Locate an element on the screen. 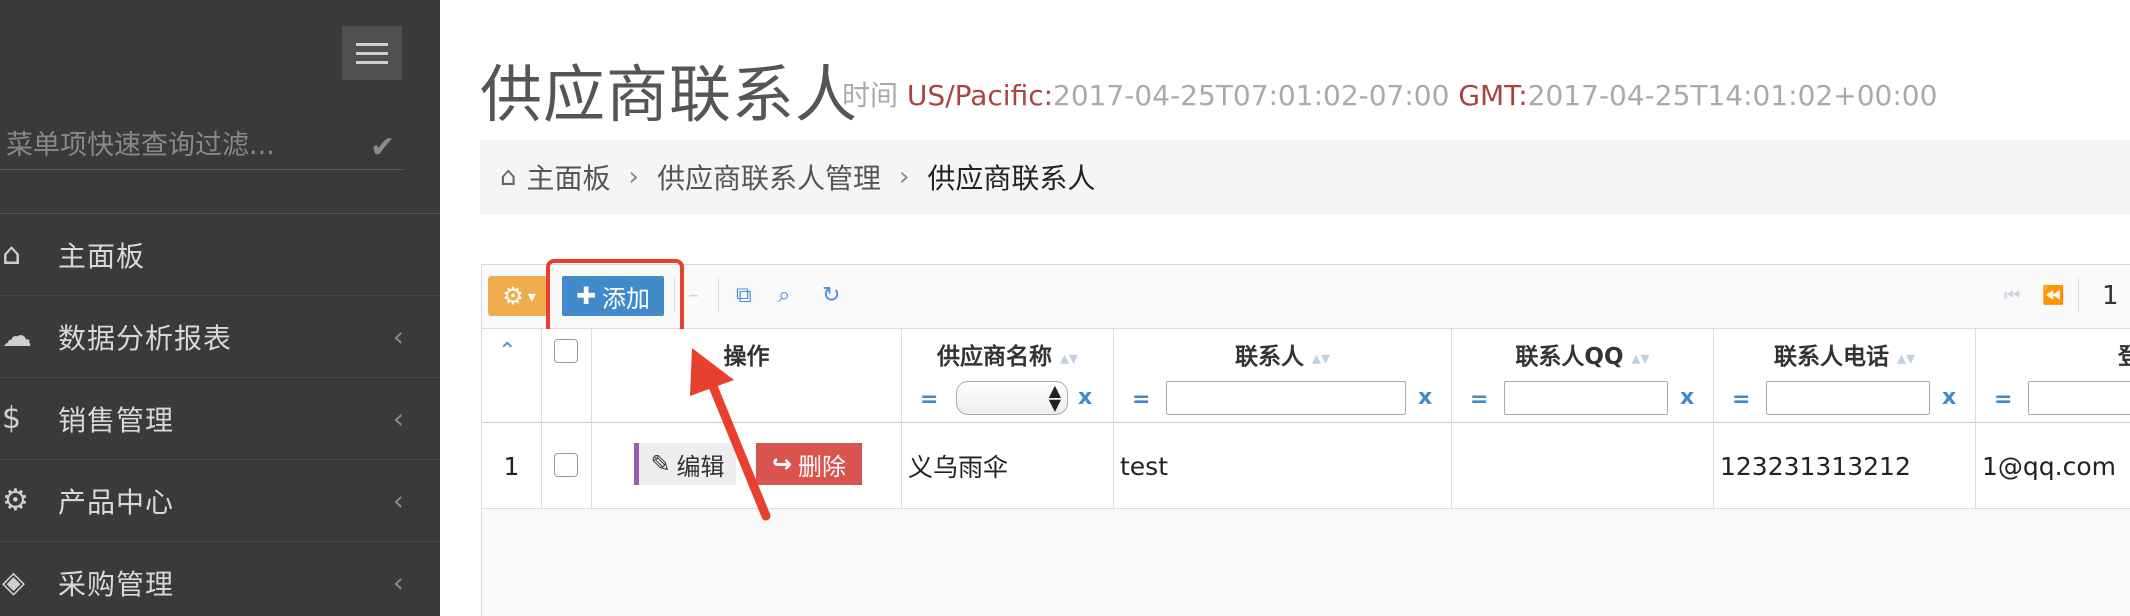  row-checkbox is located at coordinates (566, 465).